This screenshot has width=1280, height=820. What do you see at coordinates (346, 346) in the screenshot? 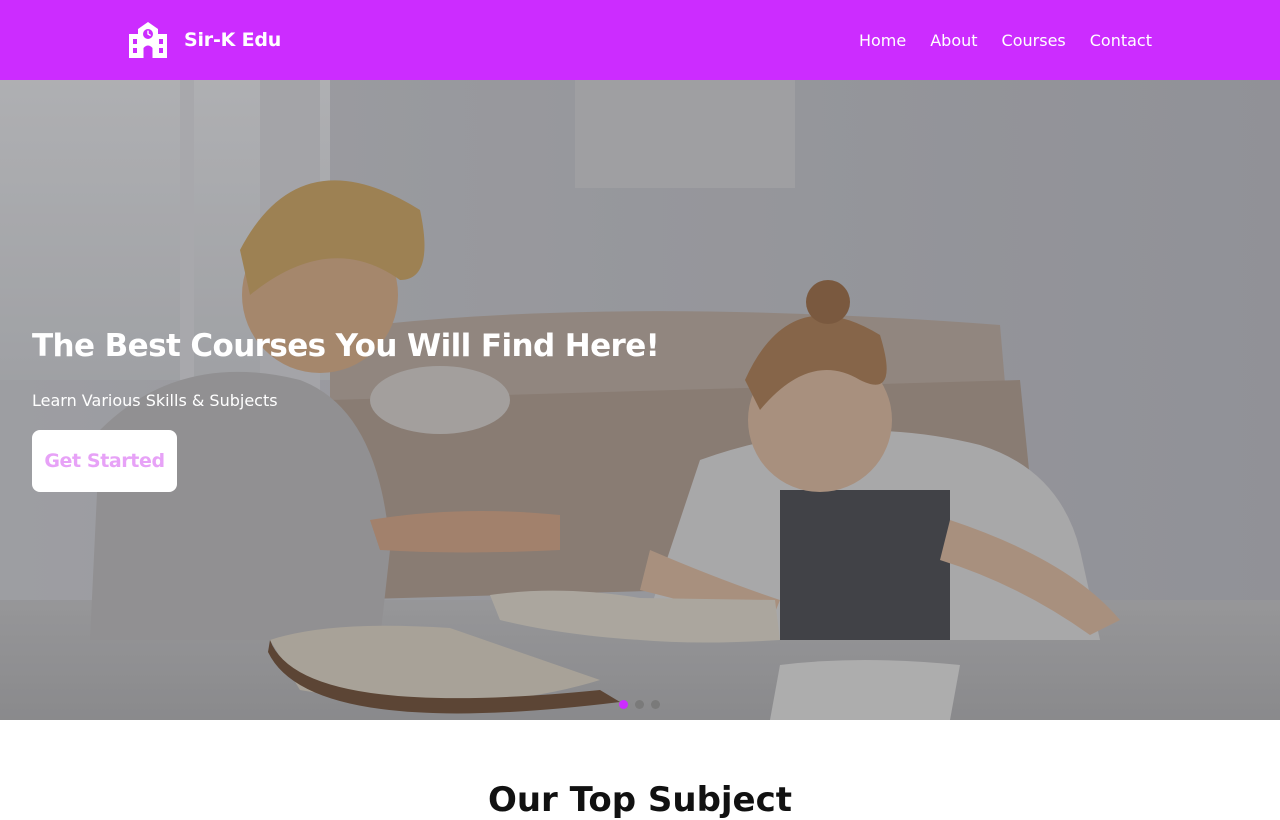
I see `hero-title: The Best Courses You Will Find Here!` at bounding box center [346, 346].